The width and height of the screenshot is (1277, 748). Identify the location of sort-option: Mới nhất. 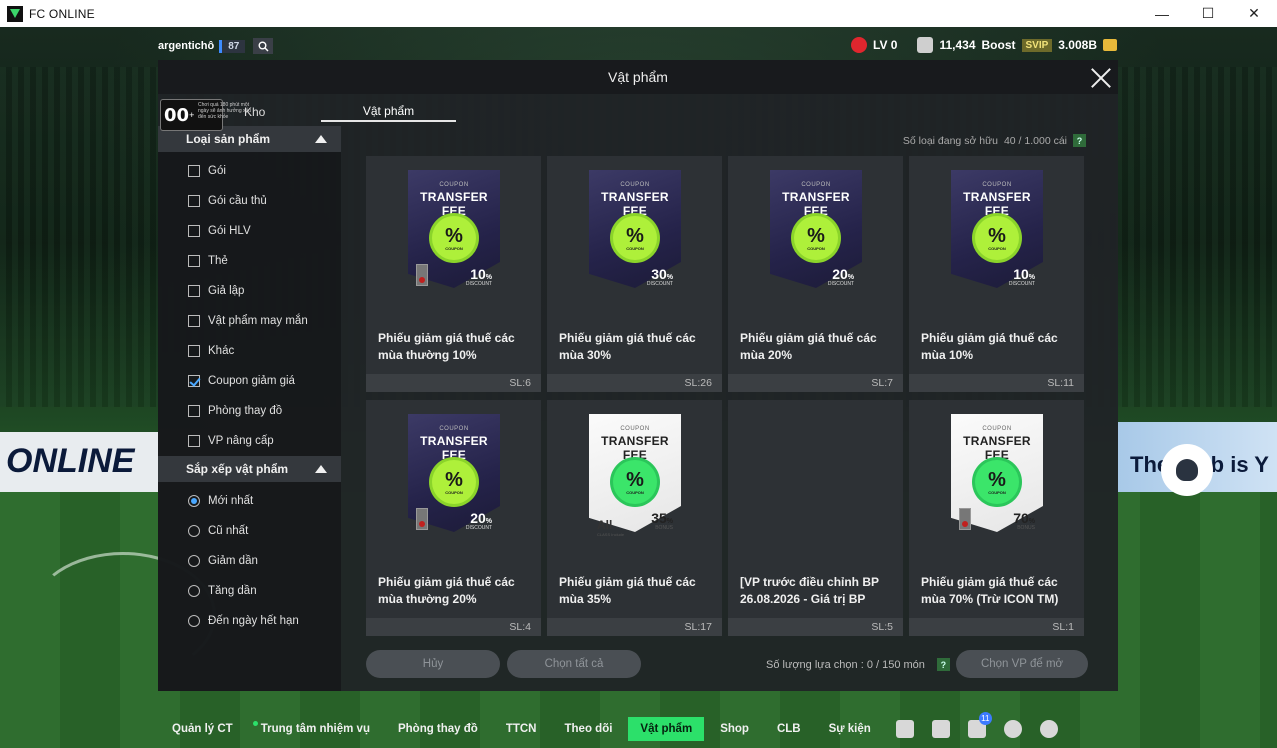
(249, 501).